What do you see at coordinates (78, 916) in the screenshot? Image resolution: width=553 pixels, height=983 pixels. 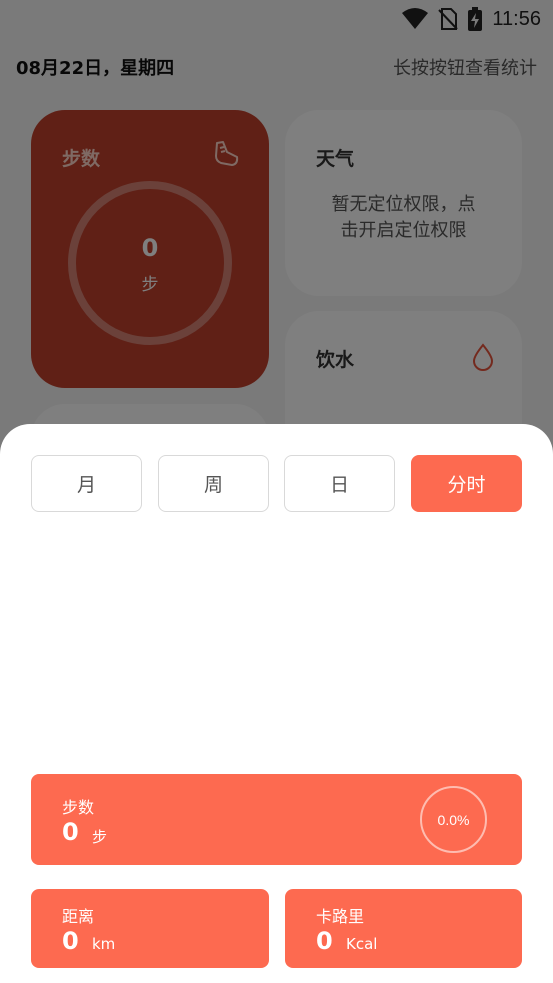 I see `distance-label: 距离` at bounding box center [78, 916].